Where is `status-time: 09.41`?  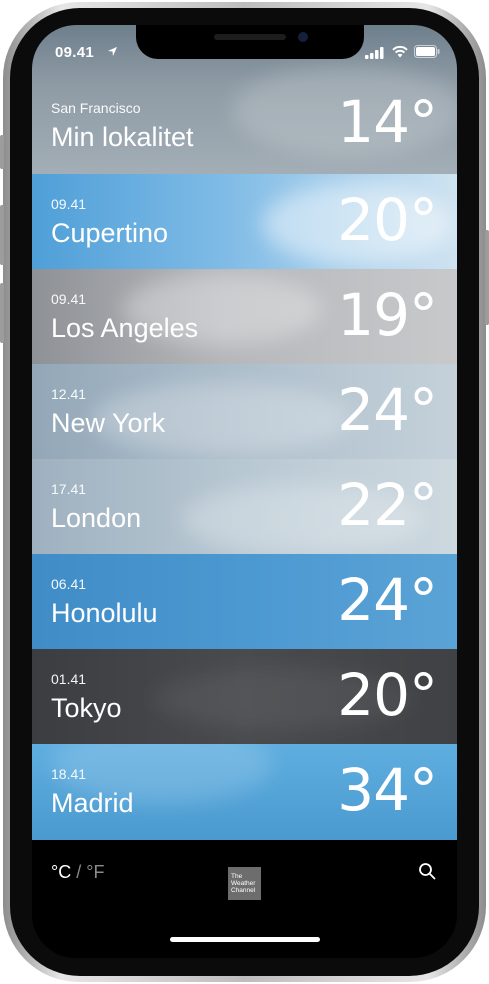
status-time: 09.41 is located at coordinates (75, 52).